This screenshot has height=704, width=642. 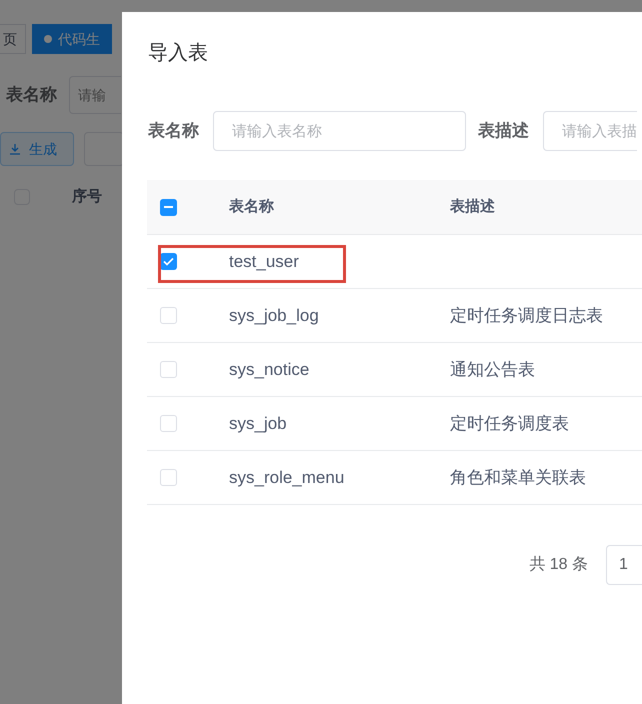 I want to click on search-field: 请输入表描, so click(x=590, y=131).